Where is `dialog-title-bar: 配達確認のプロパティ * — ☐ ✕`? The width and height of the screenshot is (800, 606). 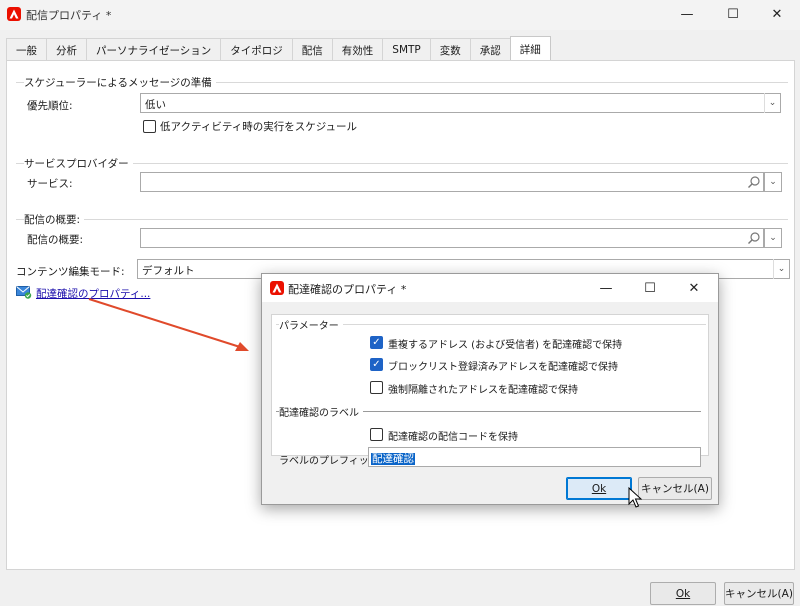 dialog-title-bar: 配達確認のプロパティ * — ☐ ✕ is located at coordinates (490, 288).